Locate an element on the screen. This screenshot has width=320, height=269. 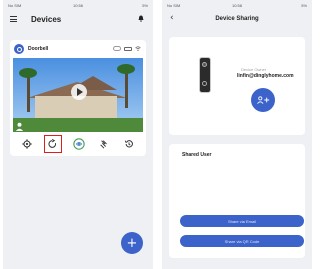
toggle-icon is located at coordinates (117, 48).